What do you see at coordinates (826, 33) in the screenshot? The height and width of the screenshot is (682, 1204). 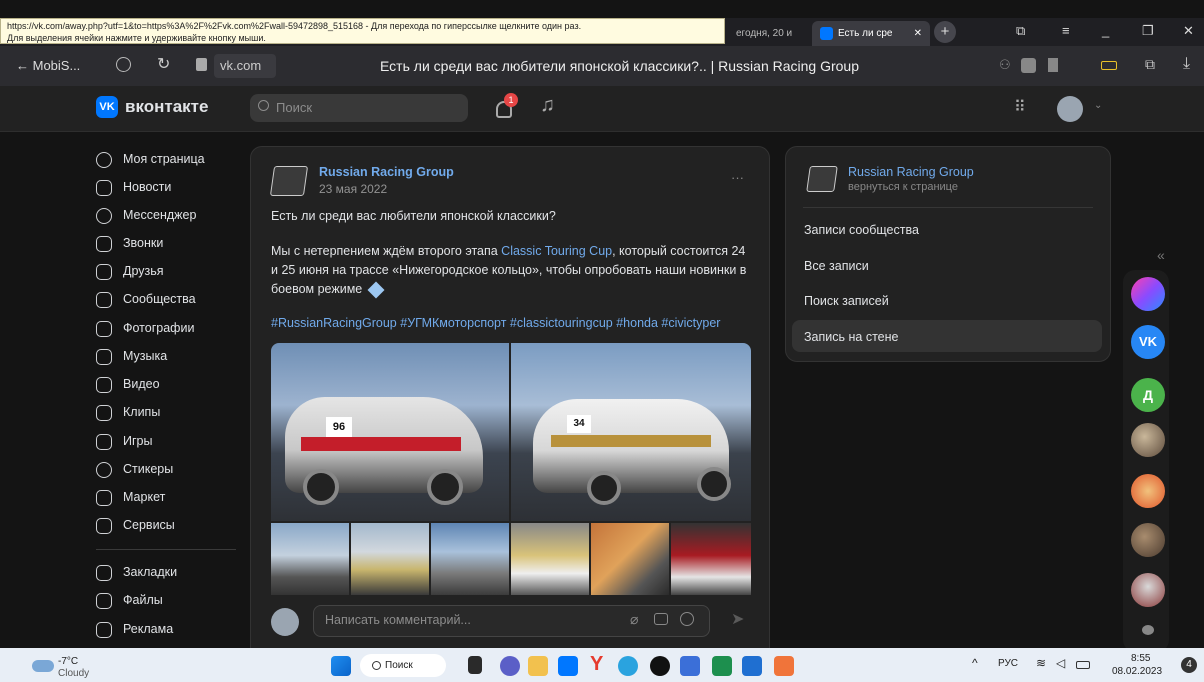 I see `vk-tab-icon` at bounding box center [826, 33].